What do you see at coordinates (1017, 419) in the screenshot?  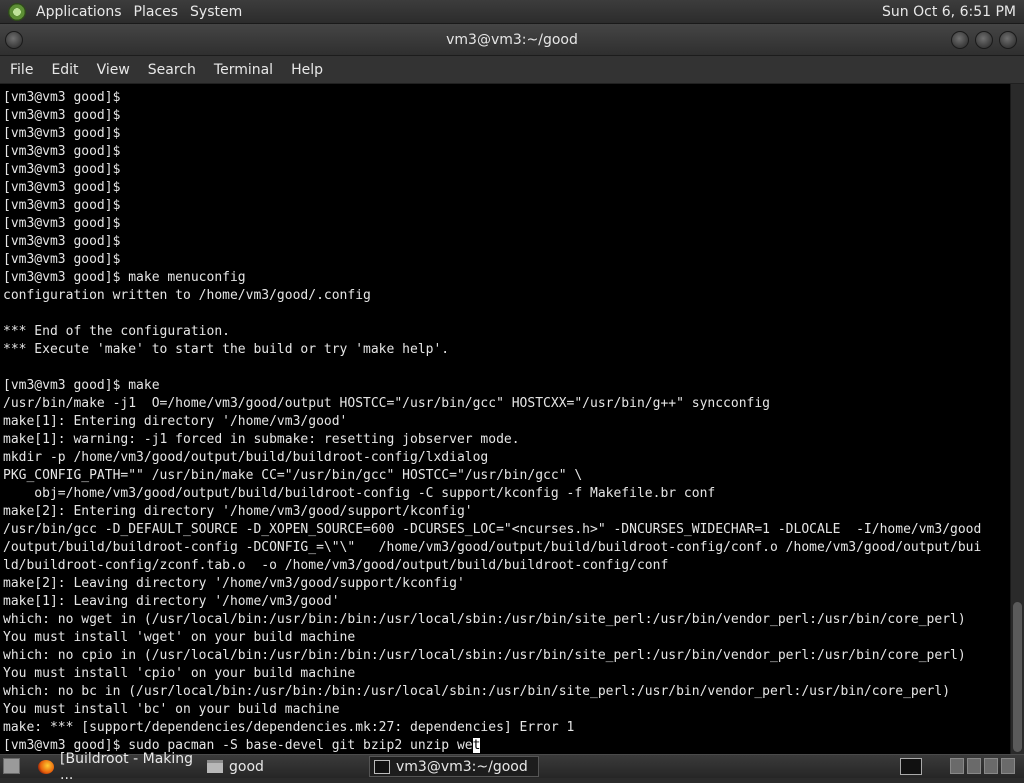 I see `terminal-scrollbar` at bounding box center [1017, 419].